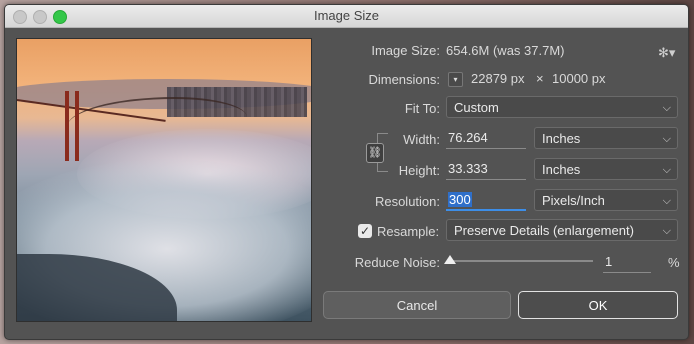  I want to click on reduce-noise-label: Reduce Noise:, so click(397, 262).